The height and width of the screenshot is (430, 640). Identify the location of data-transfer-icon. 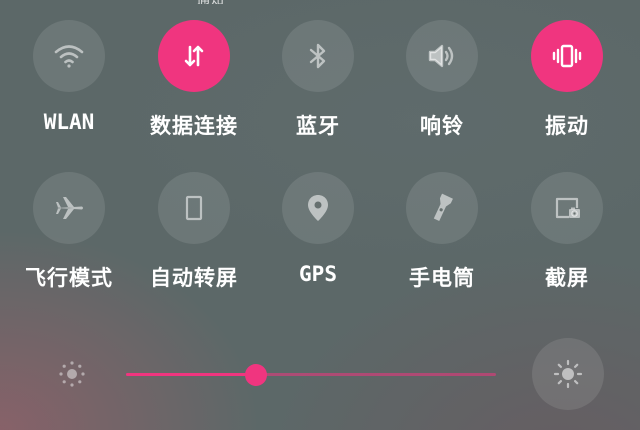
(194, 56).